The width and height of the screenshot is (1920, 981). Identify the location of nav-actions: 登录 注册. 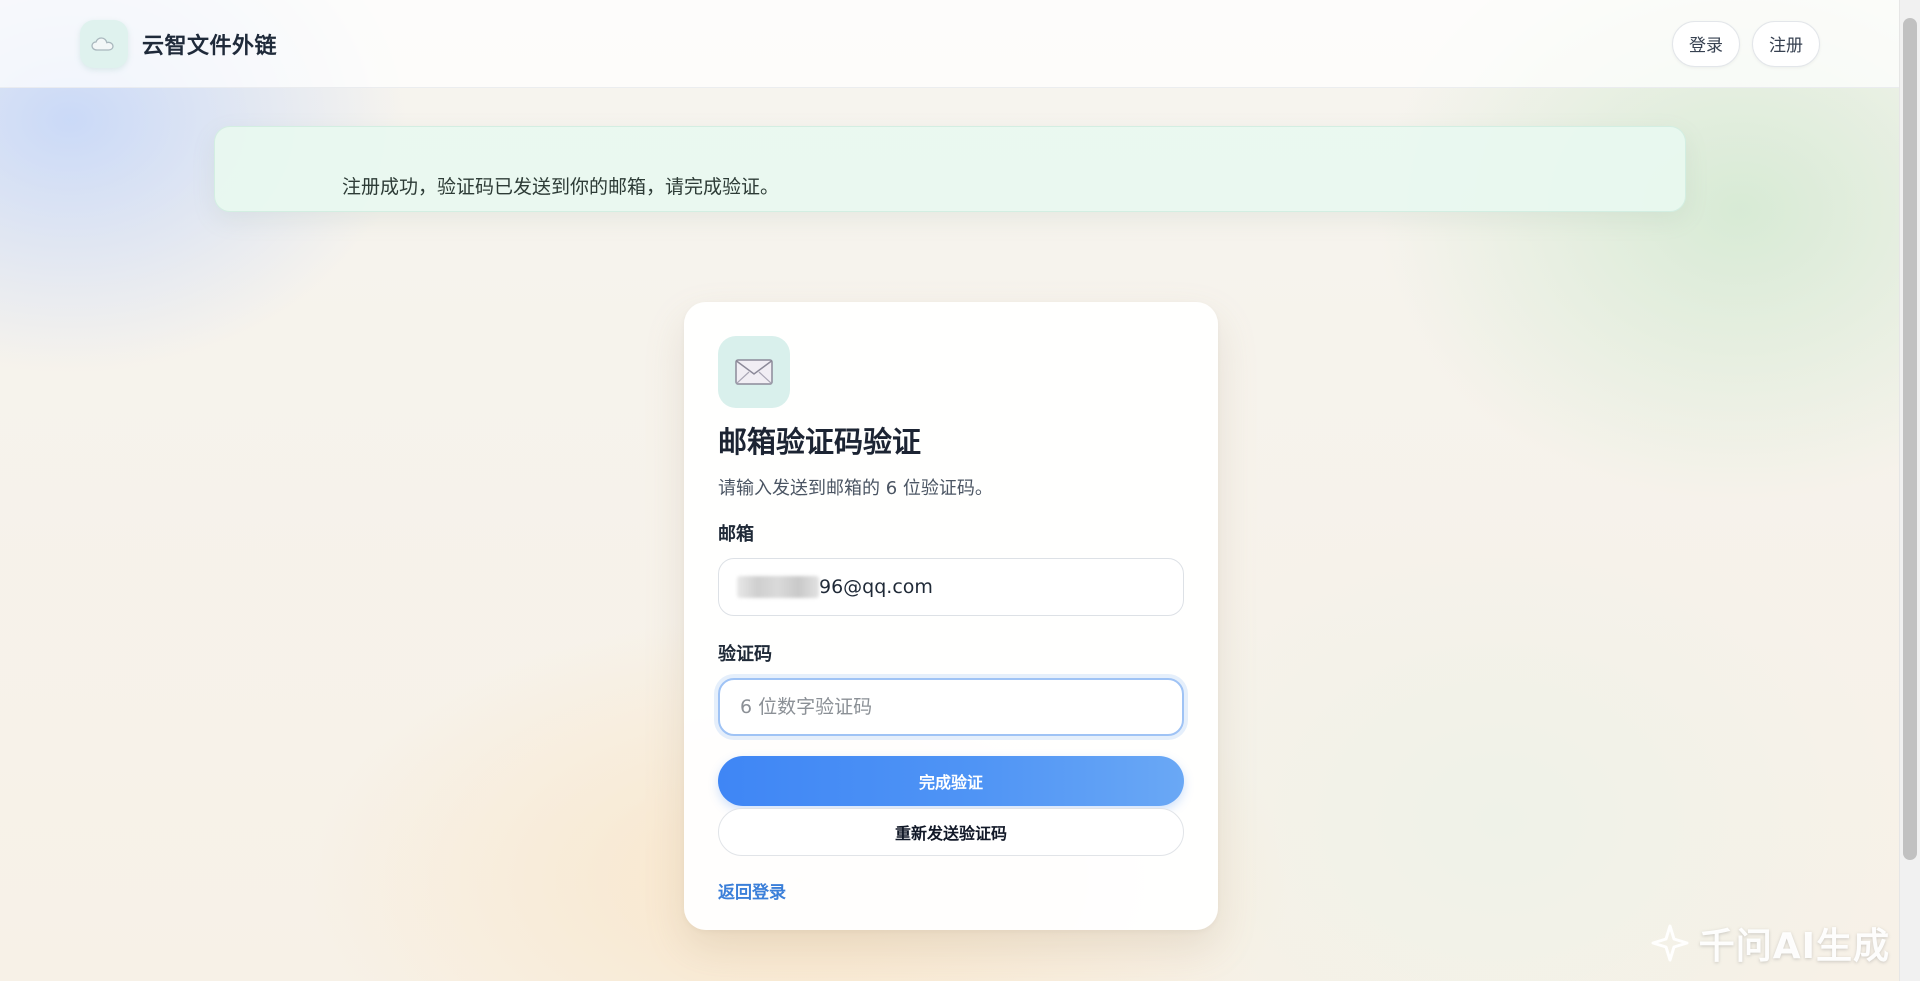
(1746, 43).